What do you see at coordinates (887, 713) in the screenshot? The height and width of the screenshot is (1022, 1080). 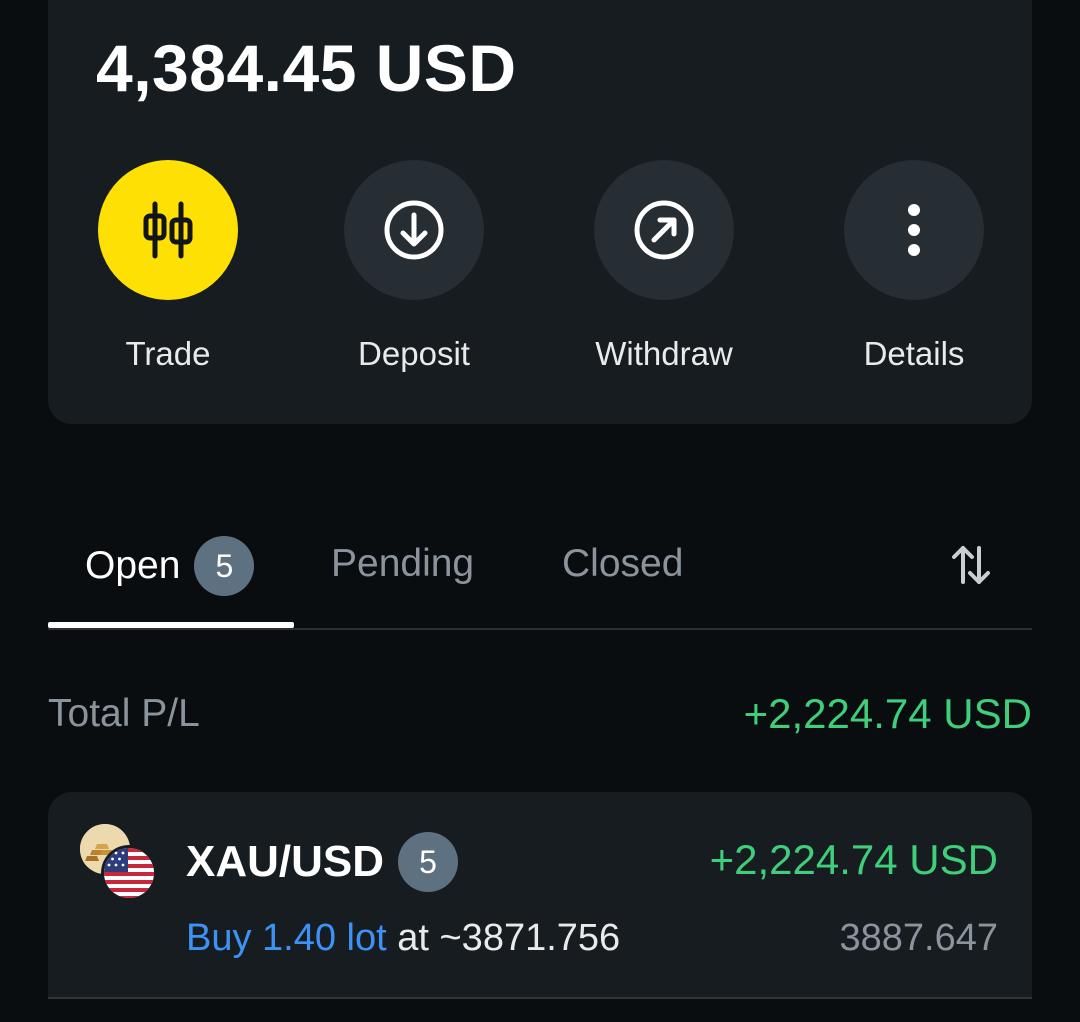 I see `total-pl-value: +2,224.74 USD` at bounding box center [887, 713].